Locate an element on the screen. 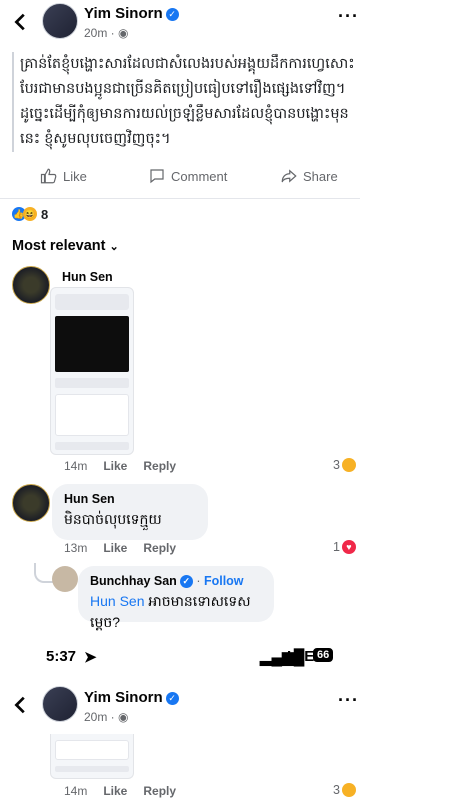  sort-label: Most relevant is located at coordinates (59, 246).